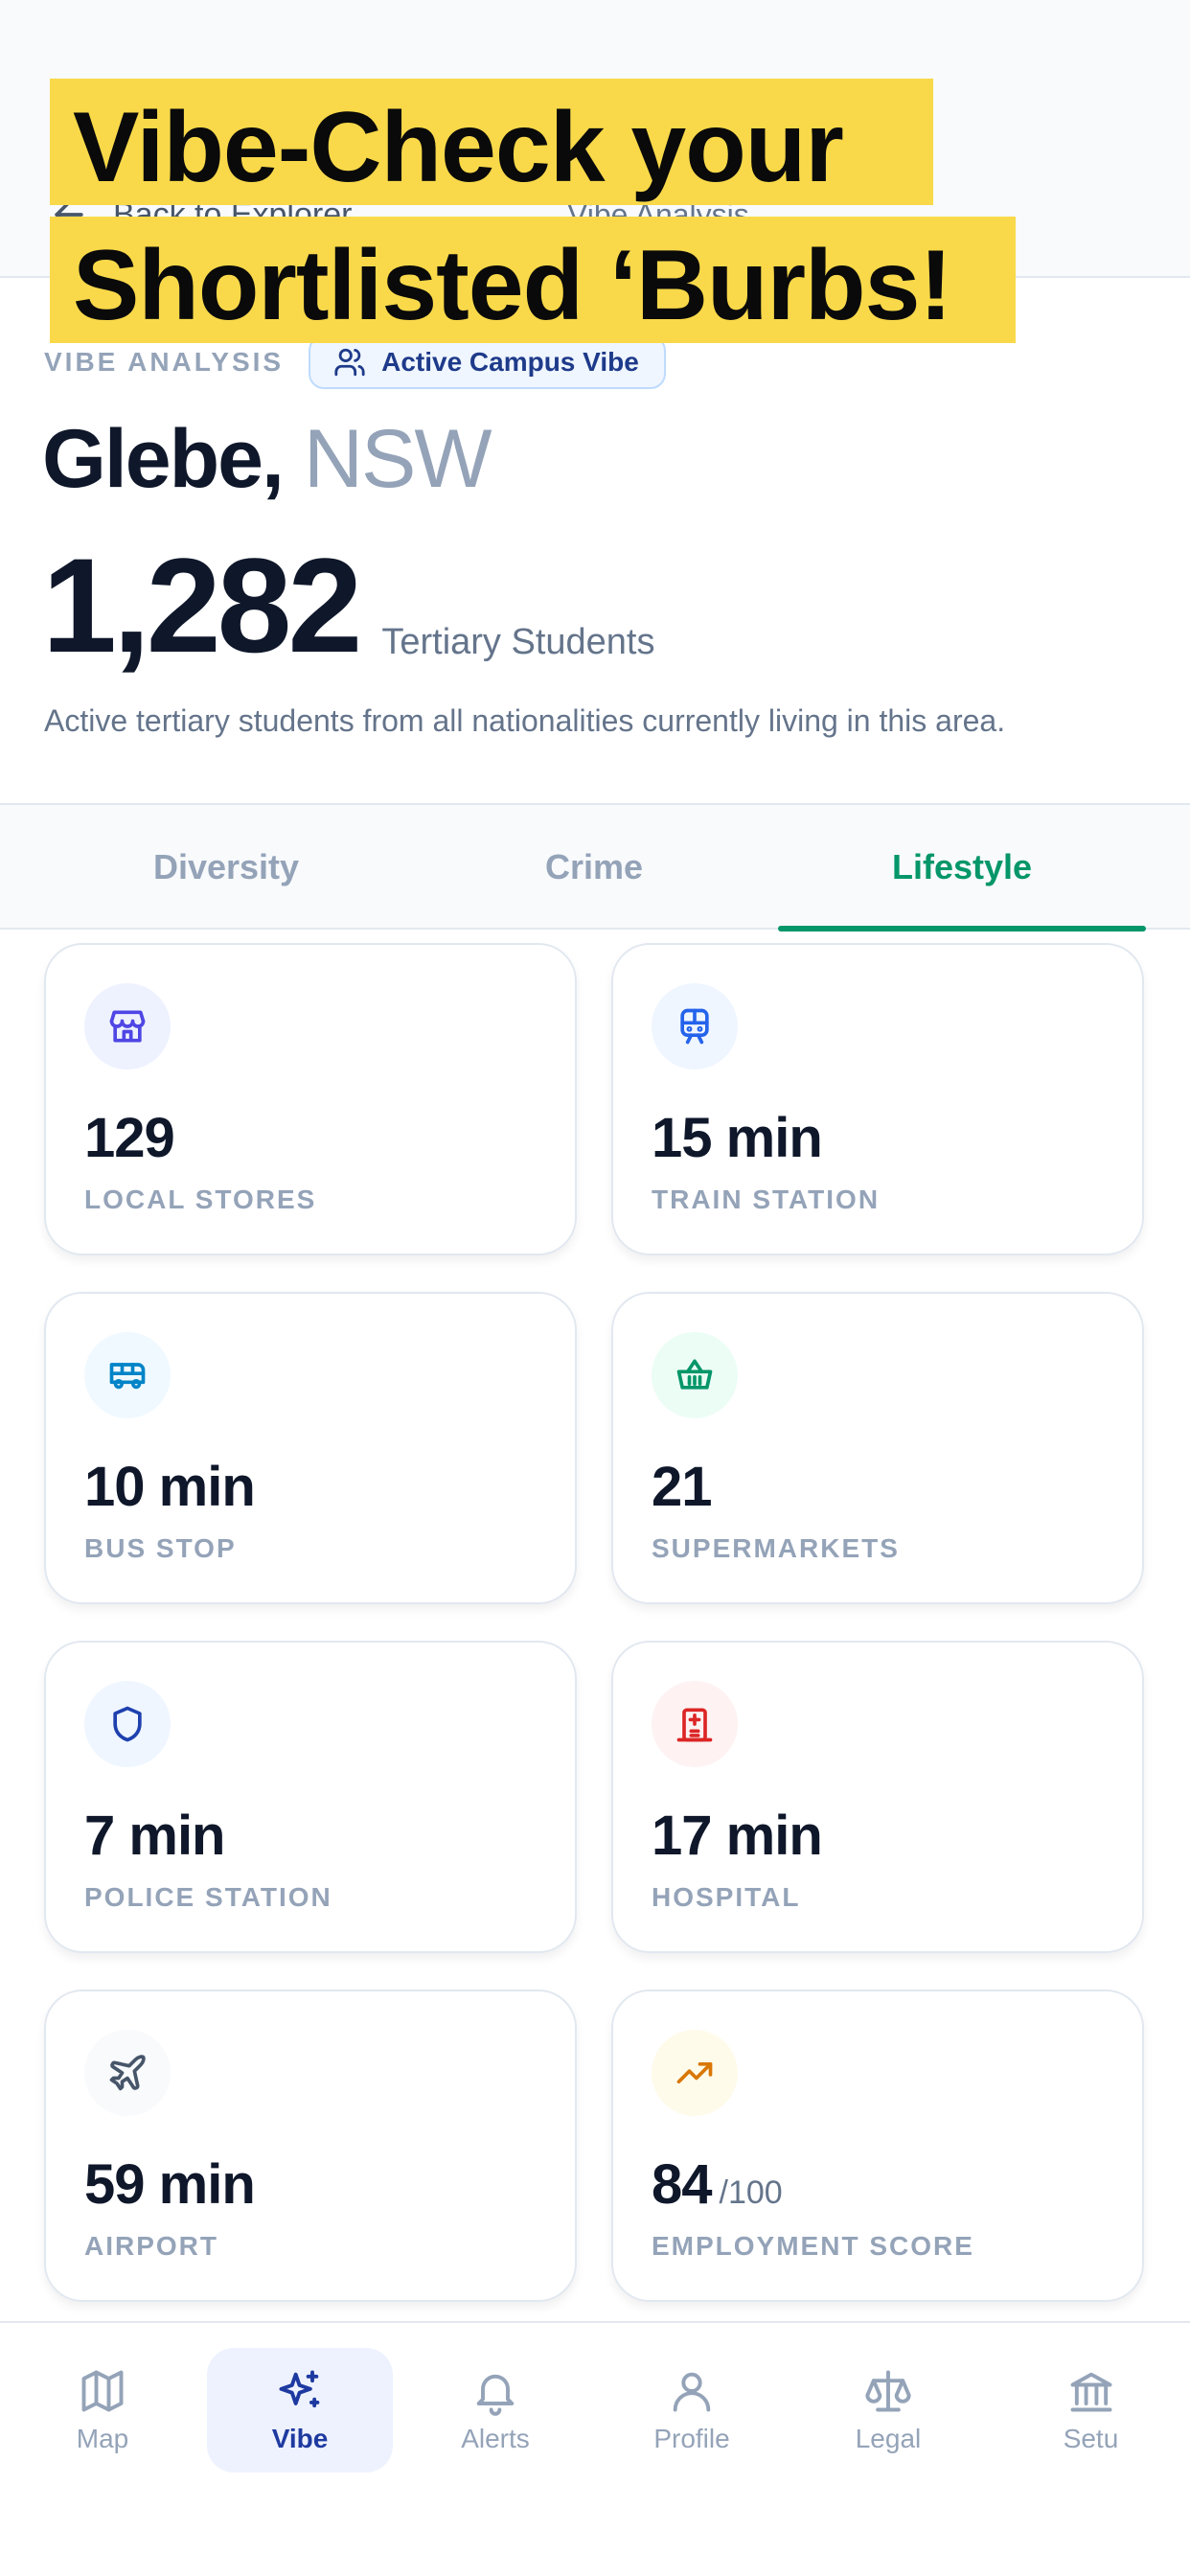 The width and height of the screenshot is (1190, 2576). What do you see at coordinates (510, 362) in the screenshot?
I see `vibe-badge-label: Active Campus Vibe` at bounding box center [510, 362].